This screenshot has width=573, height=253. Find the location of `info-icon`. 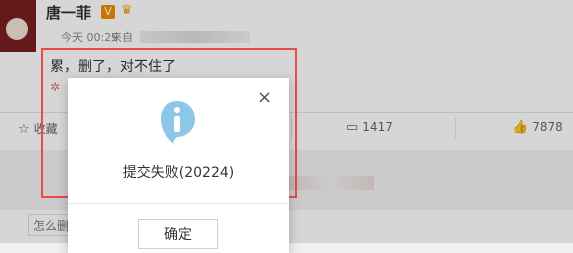

info-icon is located at coordinates (178, 123).